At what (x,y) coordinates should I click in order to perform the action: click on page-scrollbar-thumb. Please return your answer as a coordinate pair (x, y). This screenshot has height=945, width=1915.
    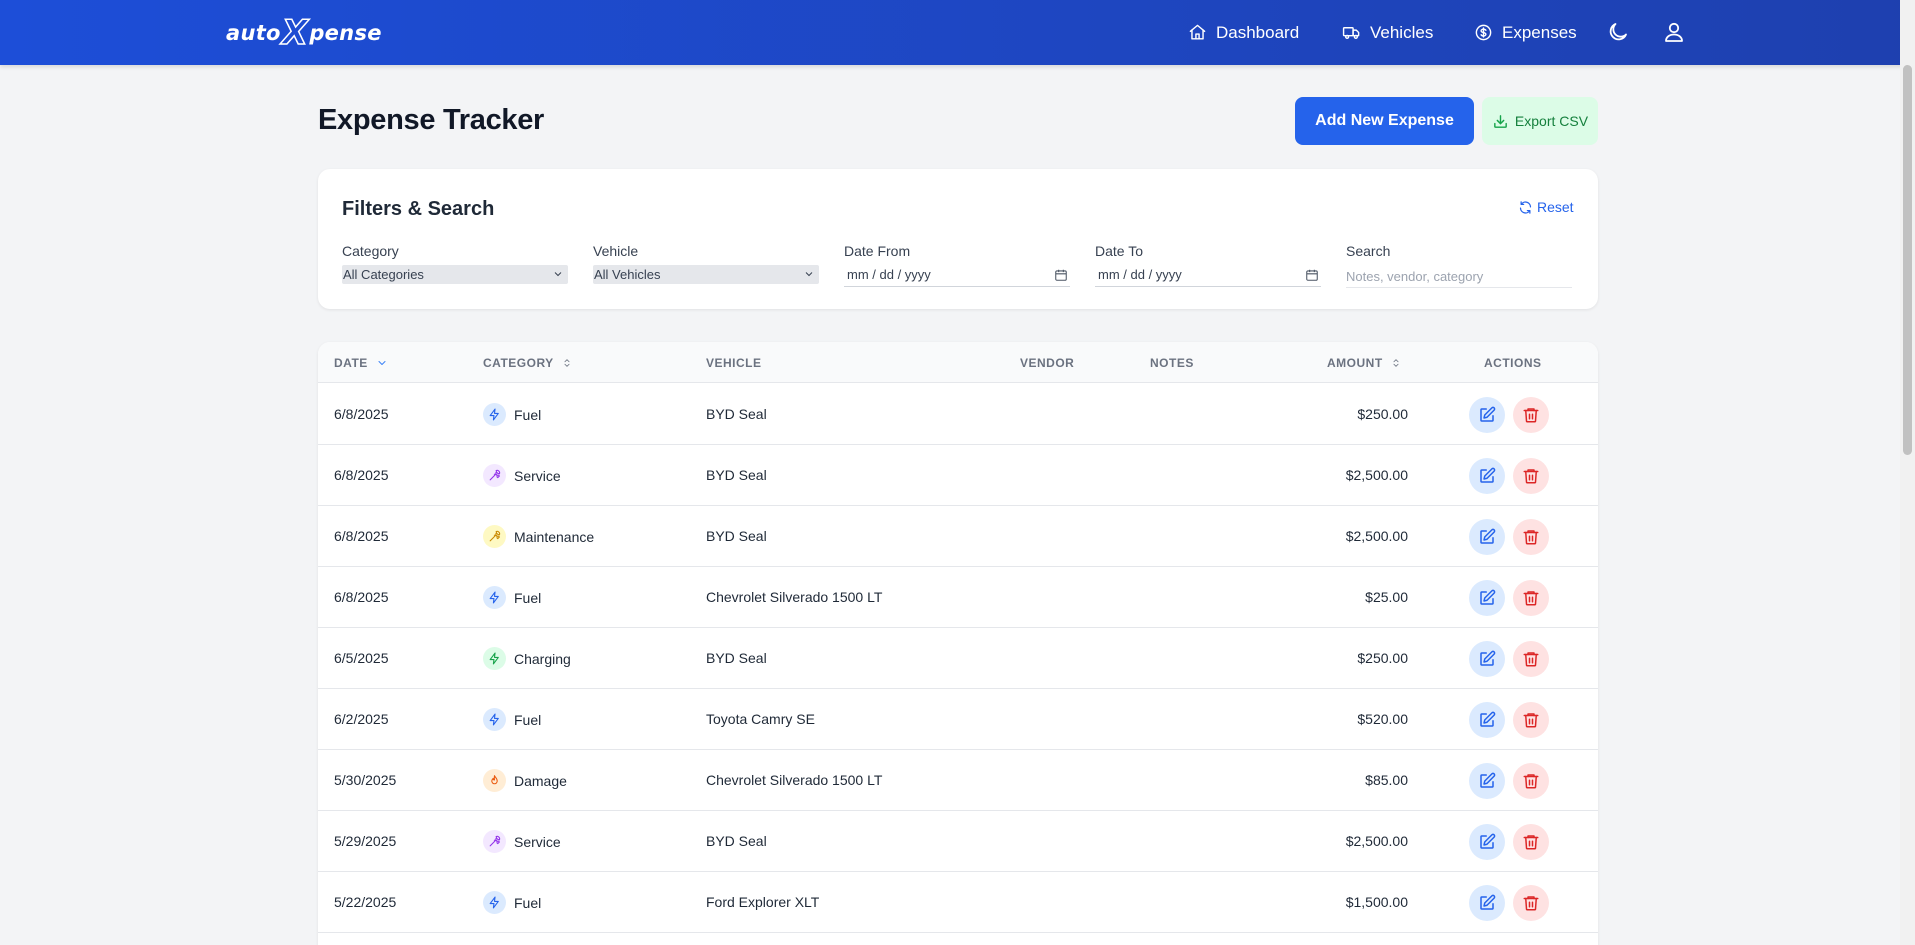
    Looking at the image, I should click on (1907, 260).